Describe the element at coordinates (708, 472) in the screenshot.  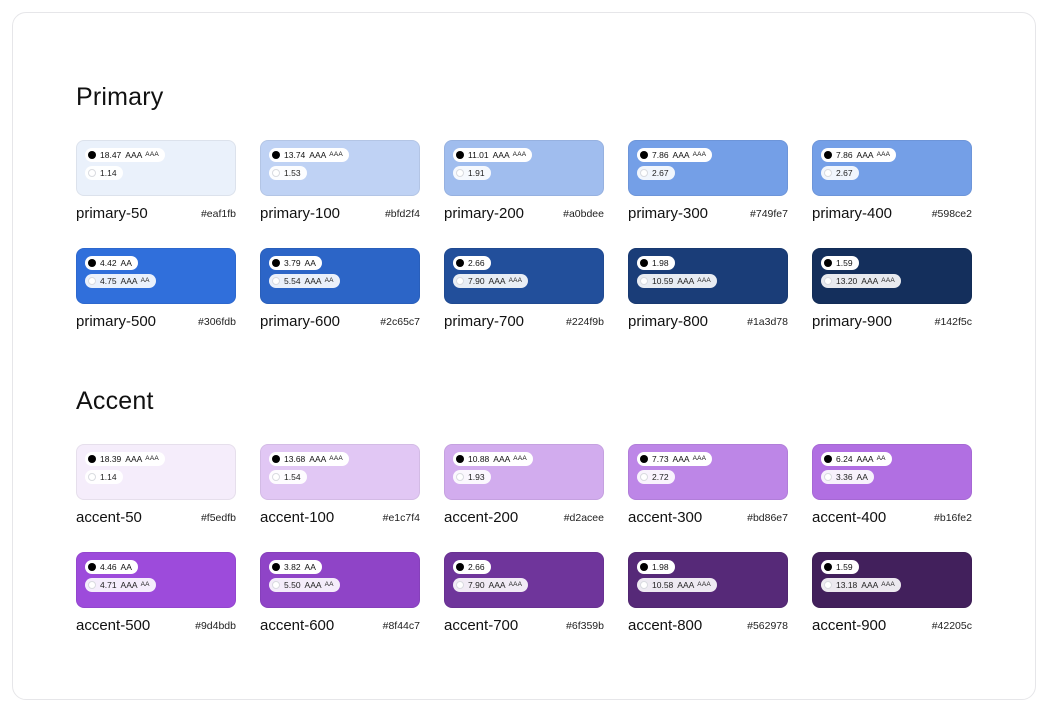
I see `color-swatch: 7.73 AAA AAA 2.72` at that location.